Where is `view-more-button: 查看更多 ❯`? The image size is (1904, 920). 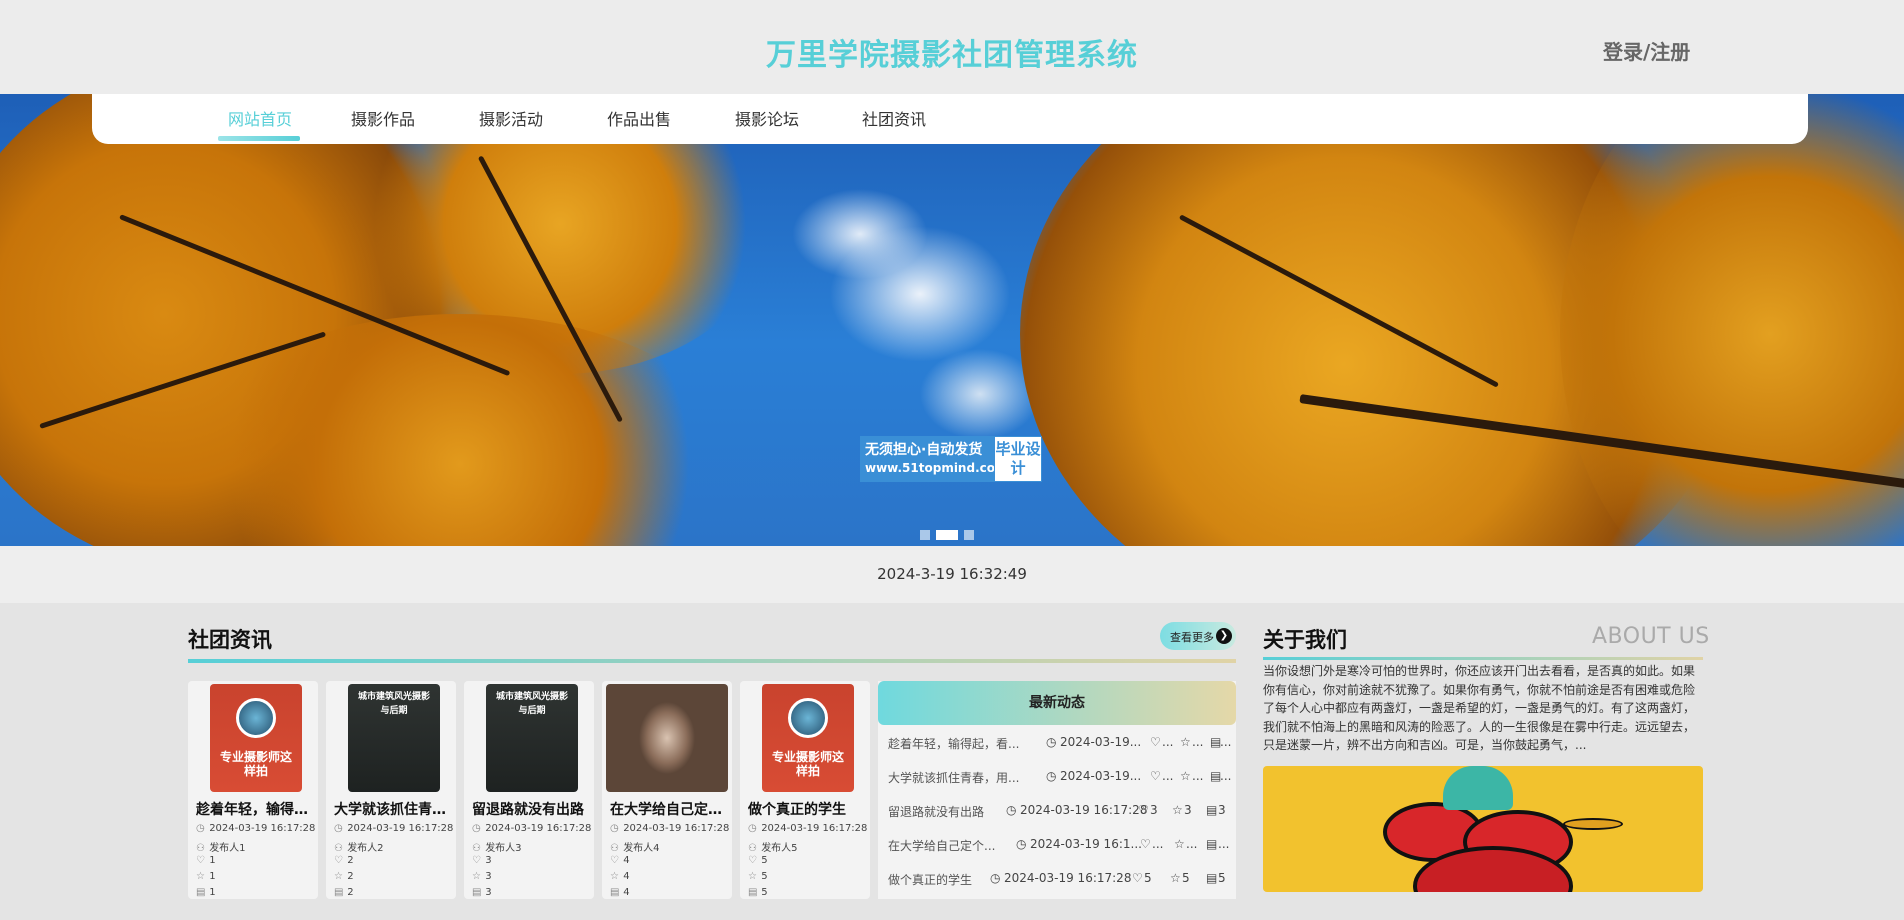 view-more-button: 查看更多 ❯ is located at coordinates (1198, 636).